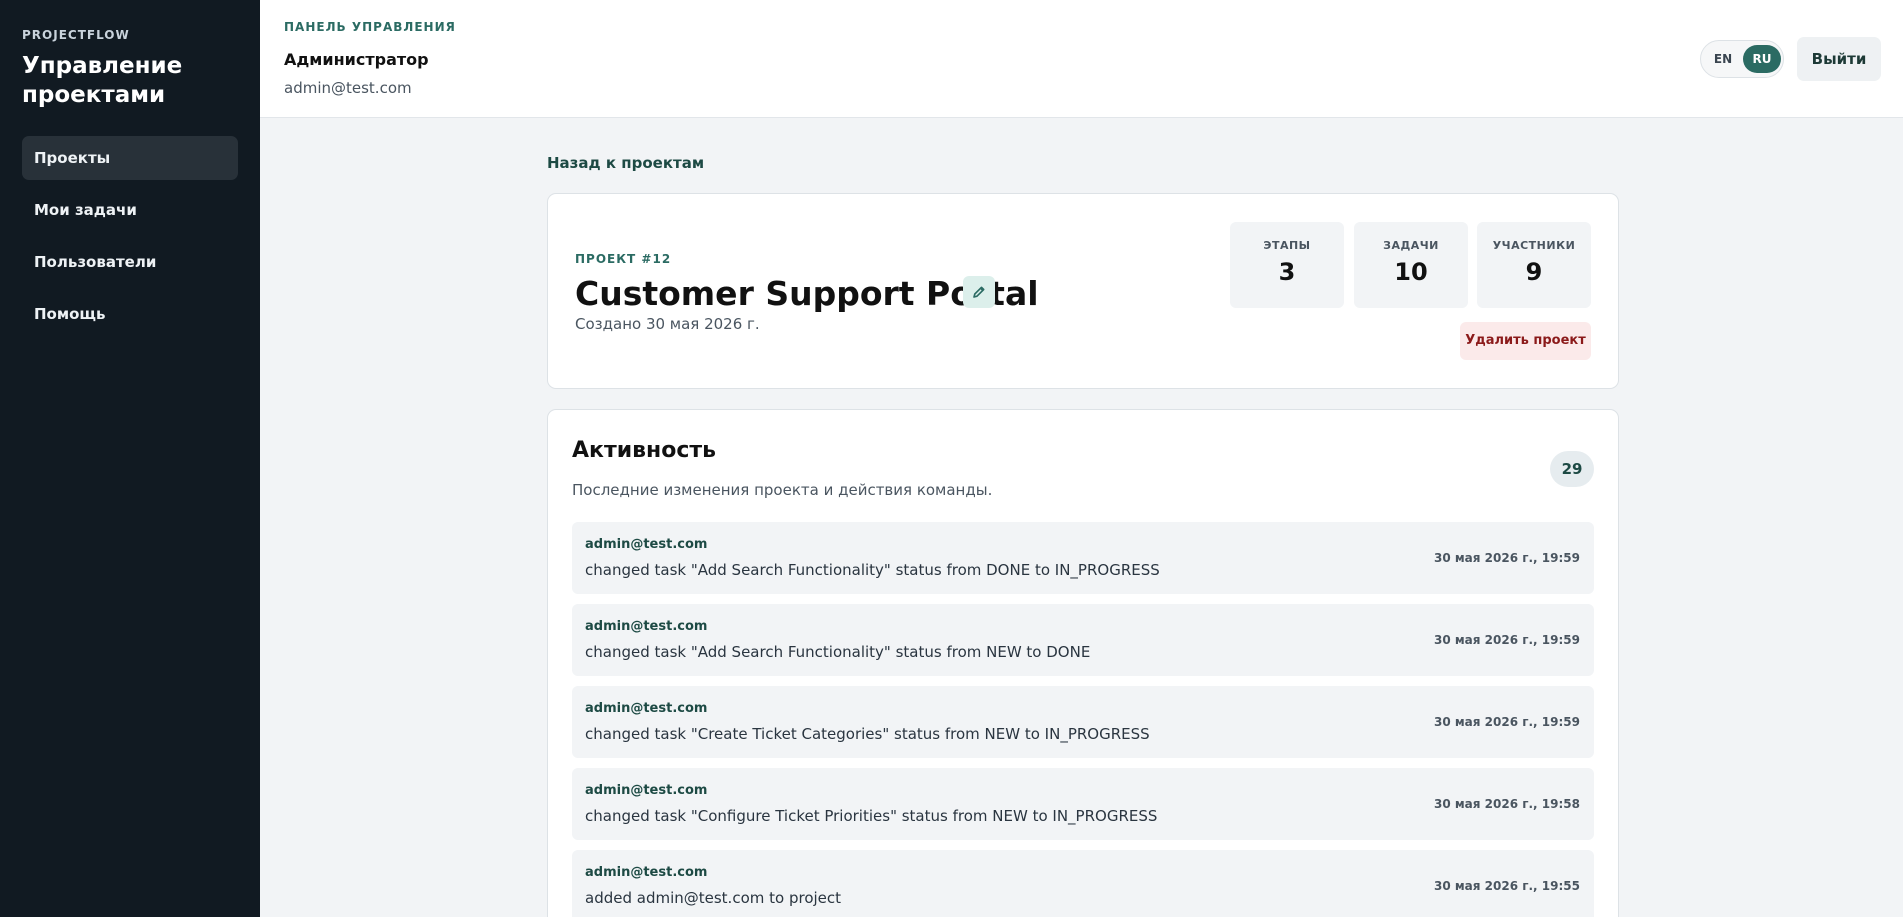 Image resolution: width=1903 pixels, height=917 pixels. I want to click on lang-ru-option: RU, so click(1762, 59).